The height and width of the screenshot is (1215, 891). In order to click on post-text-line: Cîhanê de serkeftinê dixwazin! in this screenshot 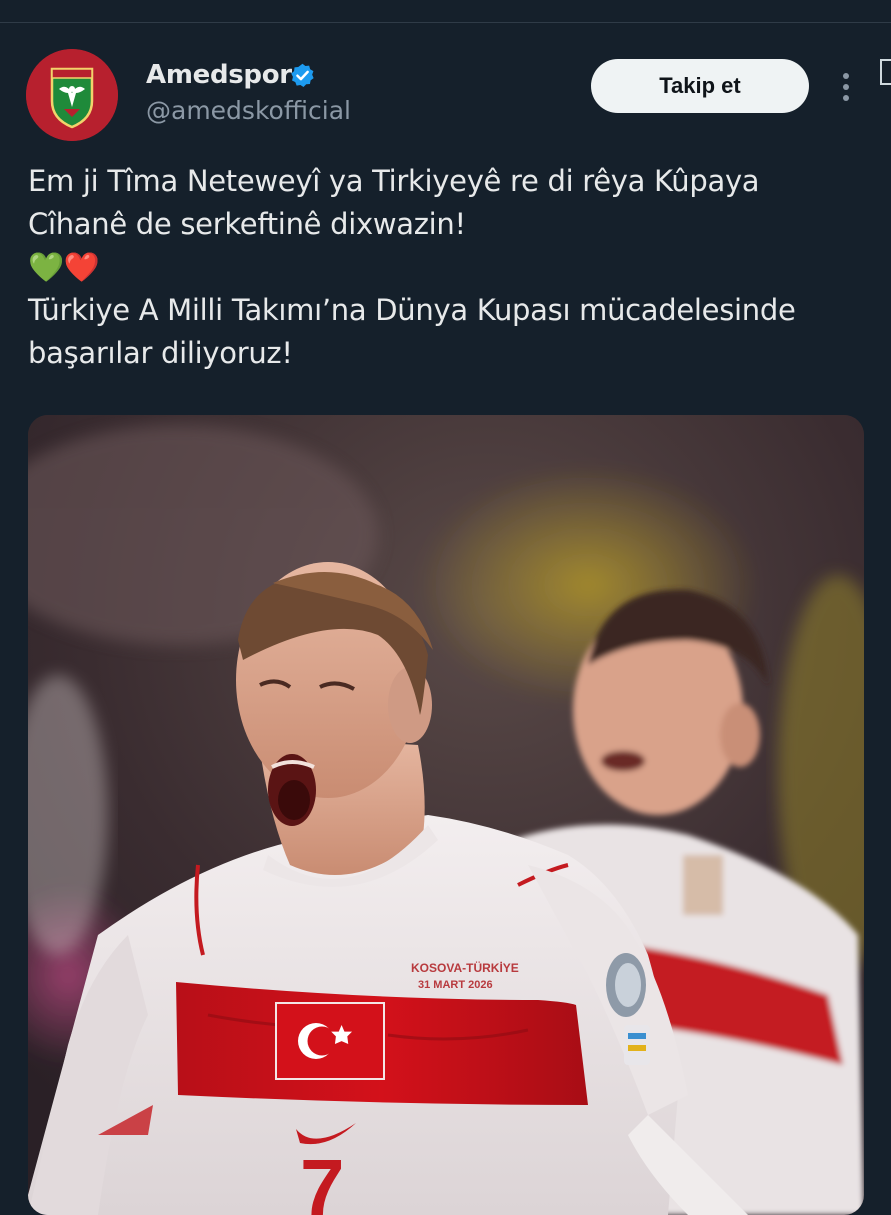, I will do `click(247, 224)`.